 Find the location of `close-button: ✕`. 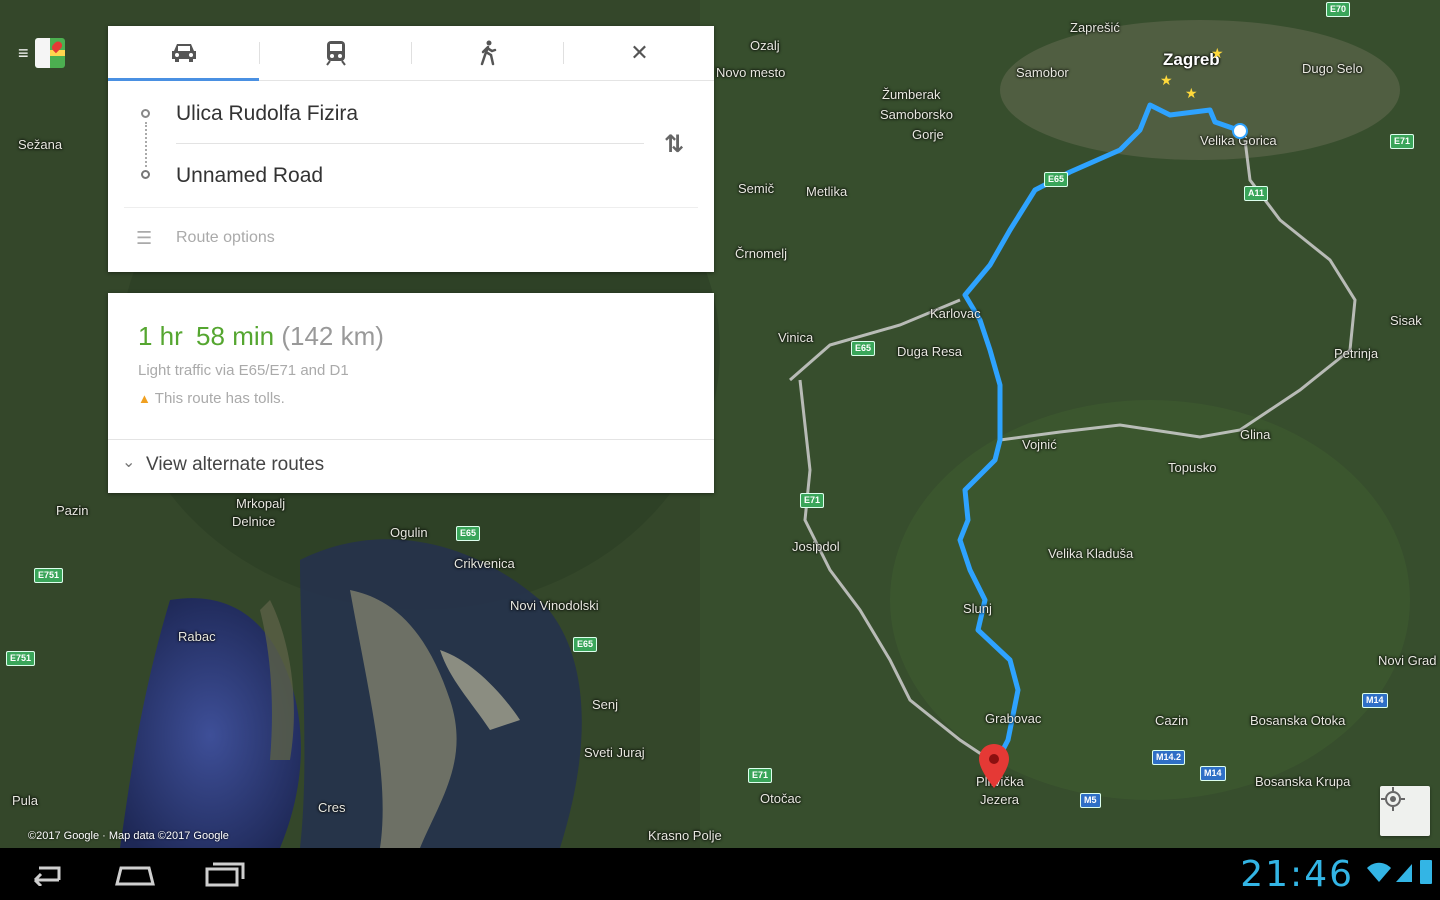

close-button: ✕ is located at coordinates (639, 53).